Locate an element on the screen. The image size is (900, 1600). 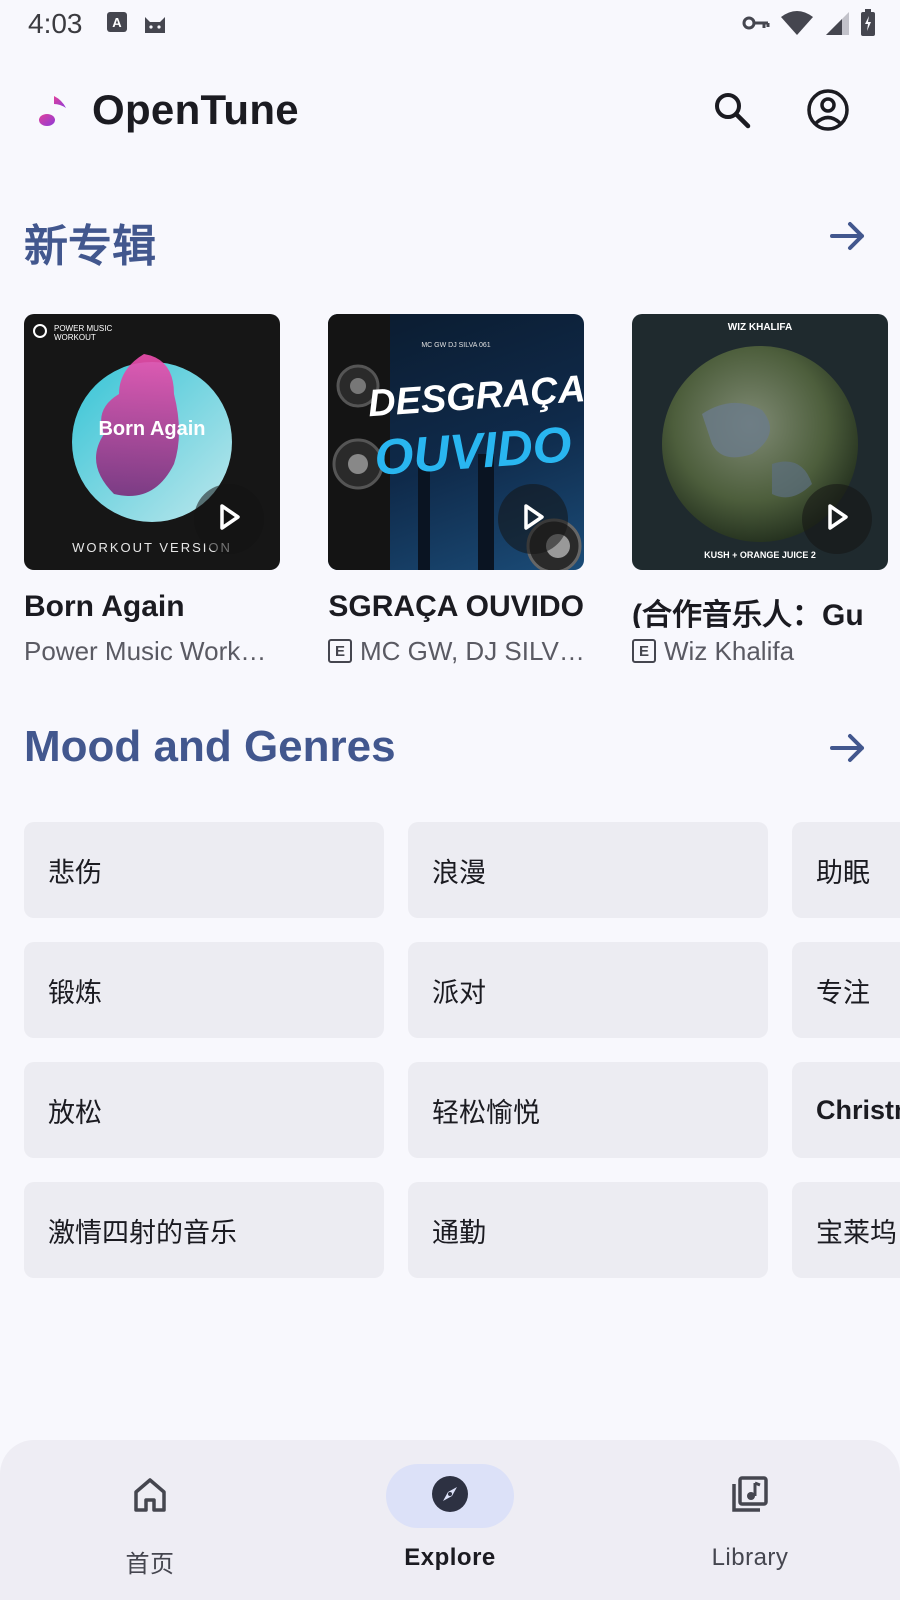
new-albums-title: 新专辑 is located at coordinates (90, 246).